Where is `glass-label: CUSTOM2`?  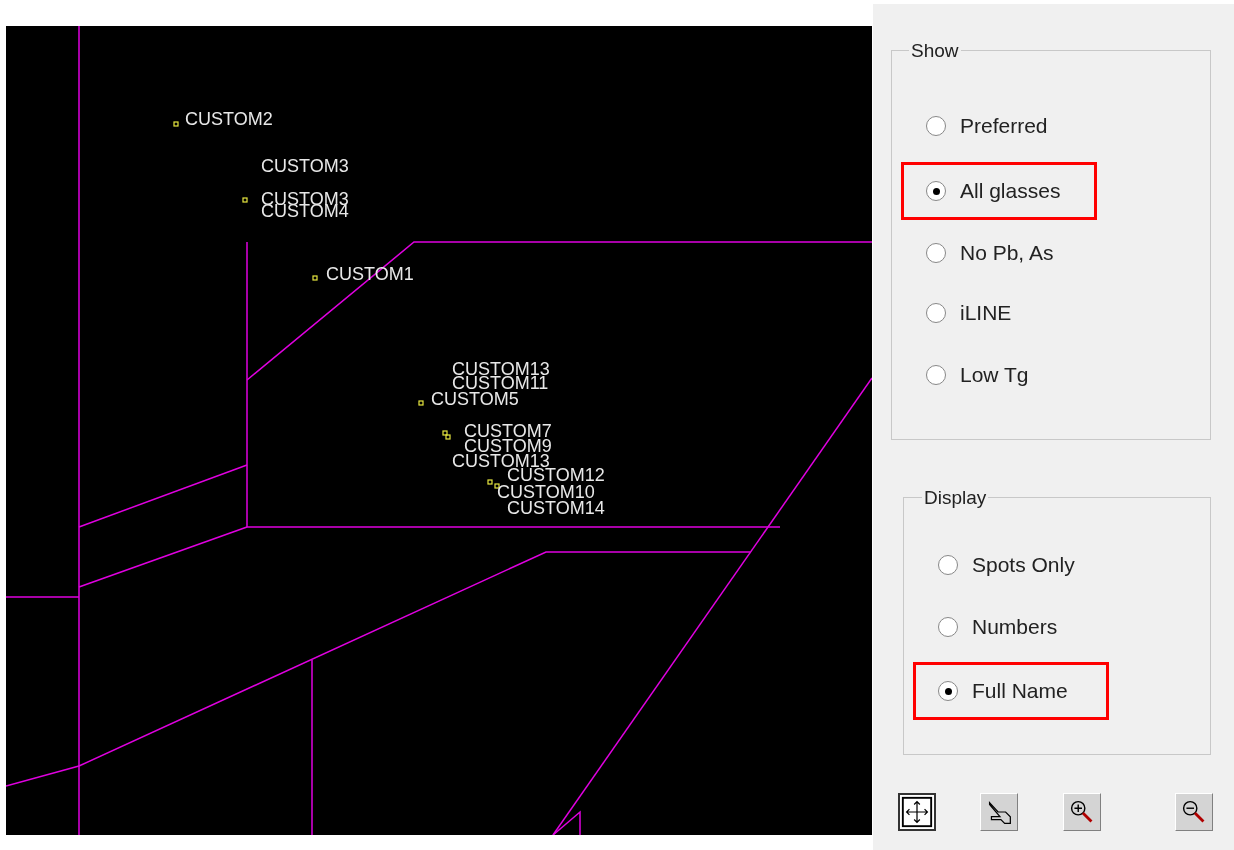
glass-label: CUSTOM2 is located at coordinates (229, 119).